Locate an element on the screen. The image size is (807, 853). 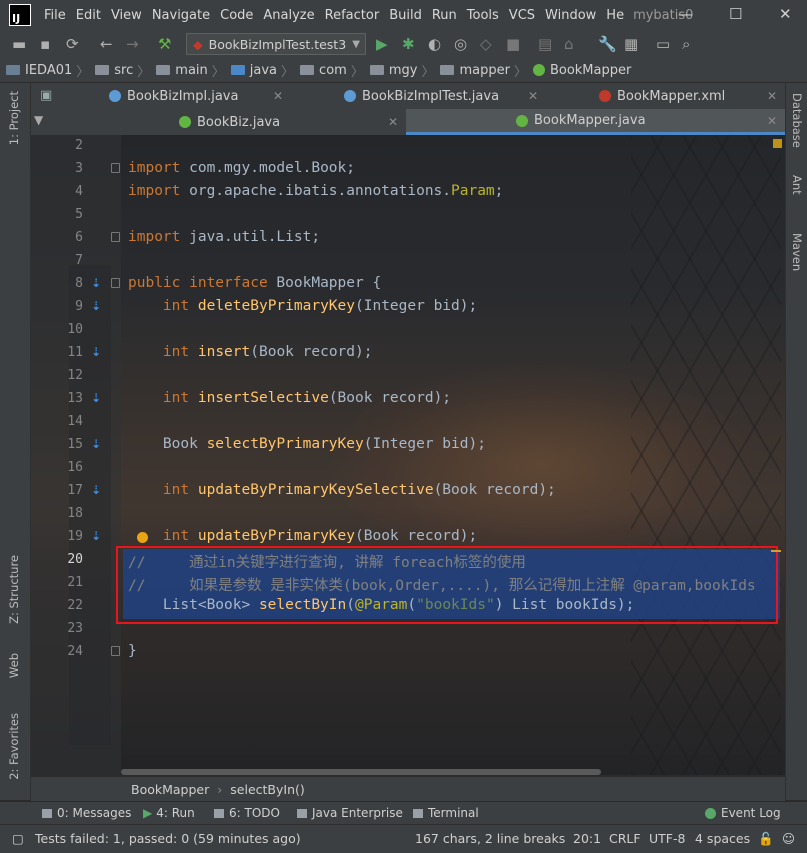
event-log-tool-button: Event Log is located at coordinates (743, 813).